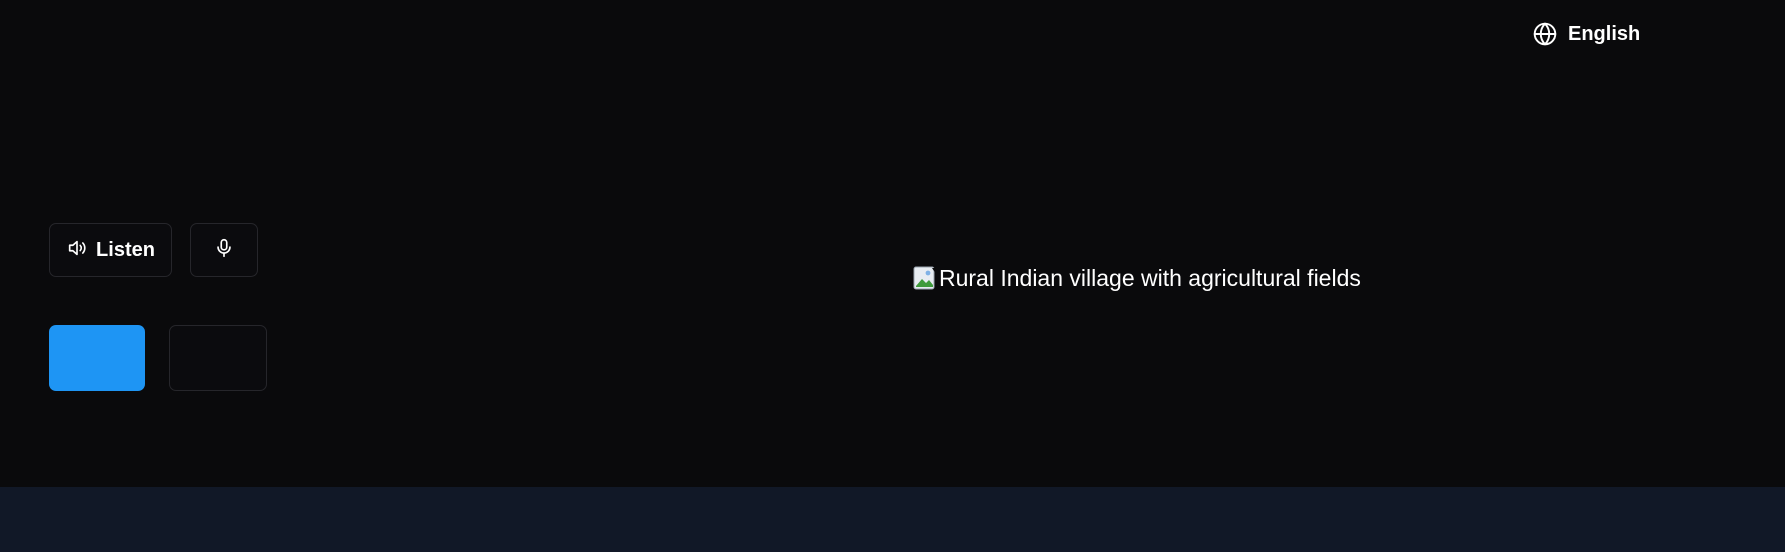 The image size is (1785, 552). What do you see at coordinates (97, 358) in the screenshot?
I see `primary-cta-button` at bounding box center [97, 358].